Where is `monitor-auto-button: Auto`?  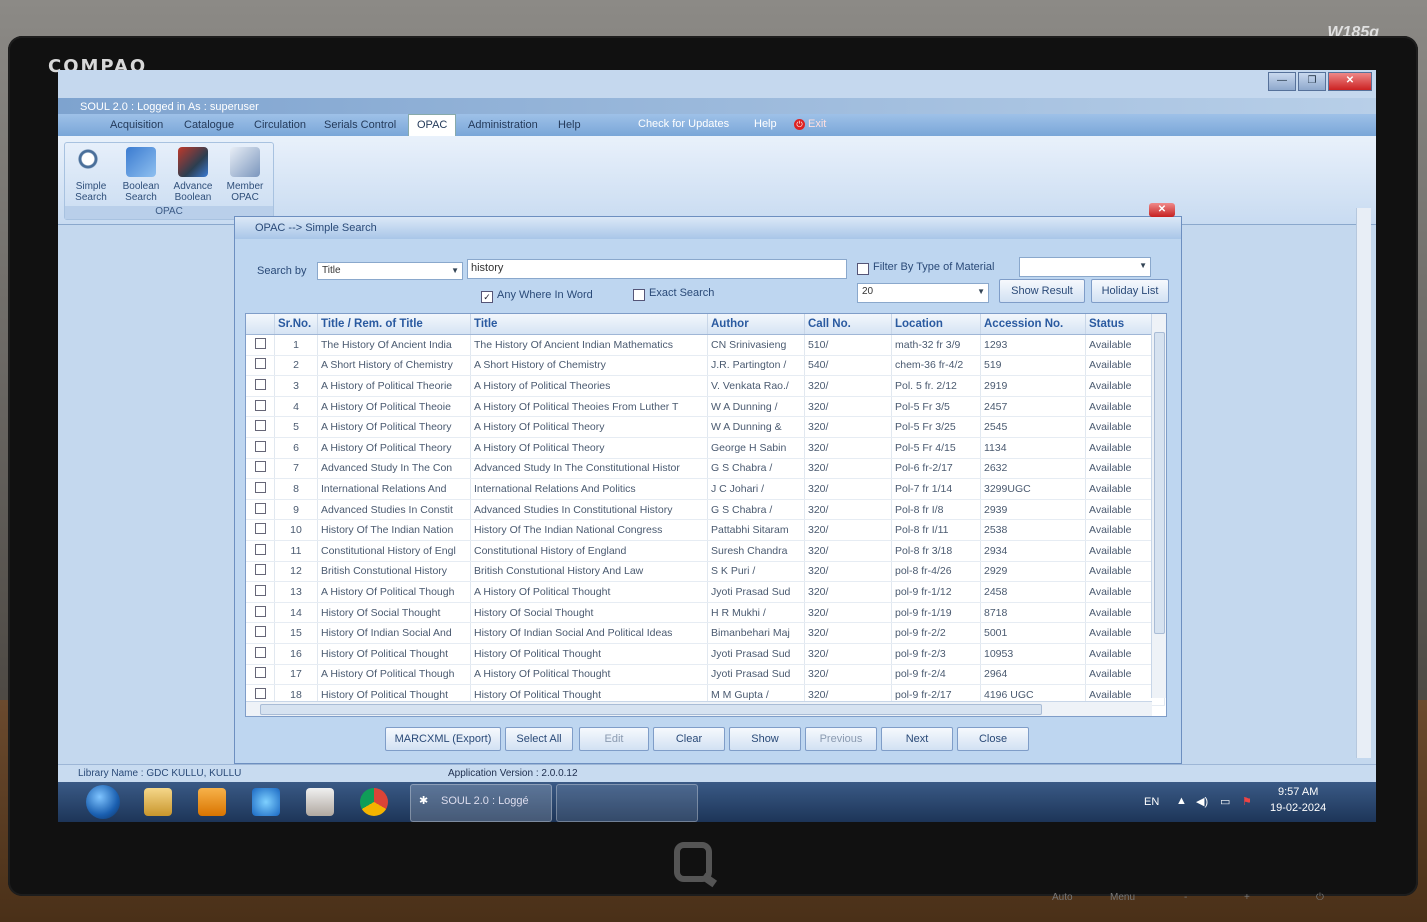 monitor-auto-button: Auto is located at coordinates (1062, 897).